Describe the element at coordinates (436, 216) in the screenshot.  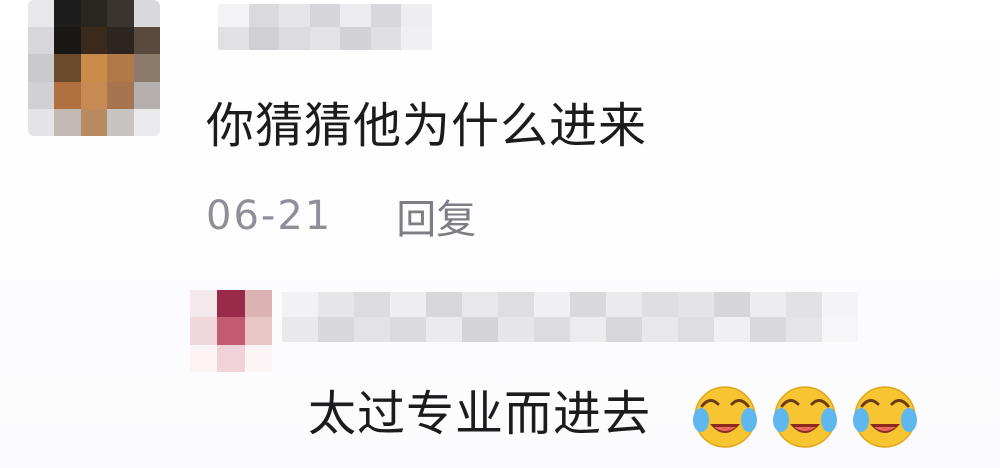
I see `reply-button: 回复` at that location.